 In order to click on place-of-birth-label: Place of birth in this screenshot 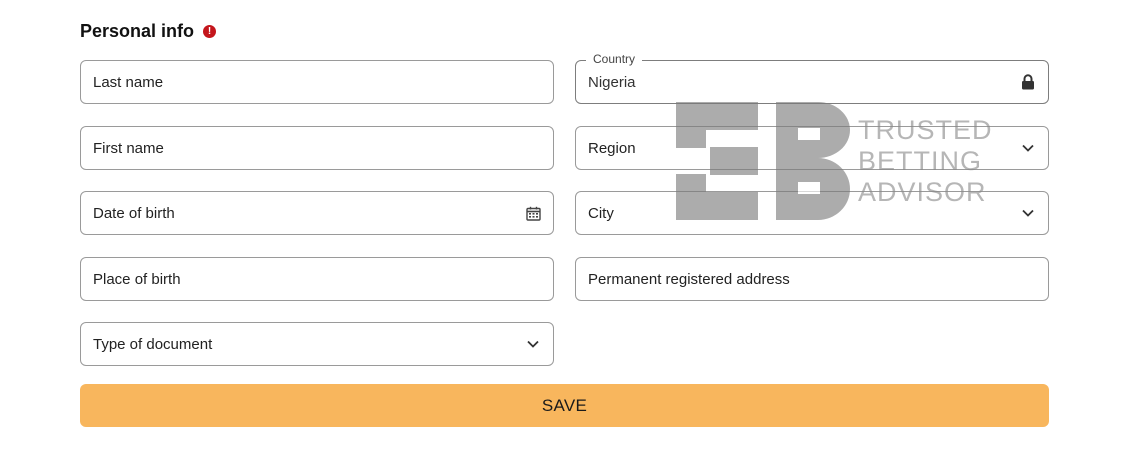, I will do `click(137, 279)`.